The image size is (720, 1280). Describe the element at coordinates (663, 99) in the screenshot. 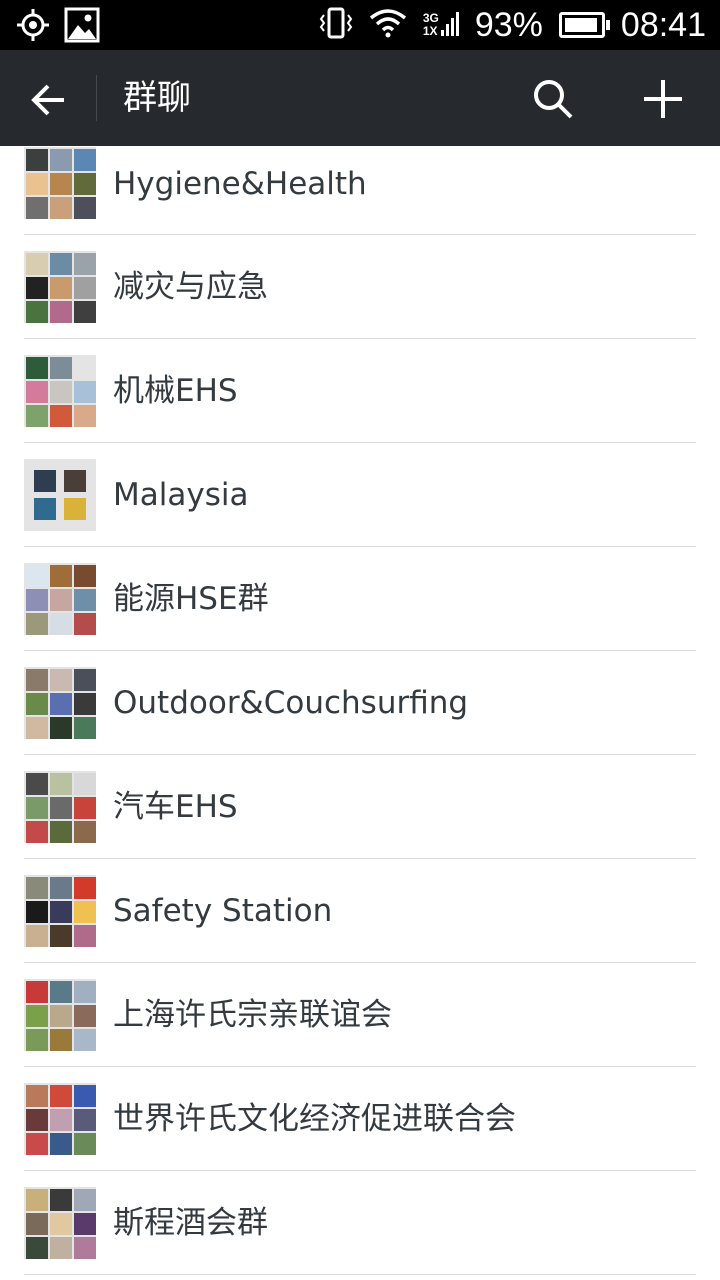

I see `add-icon` at that location.